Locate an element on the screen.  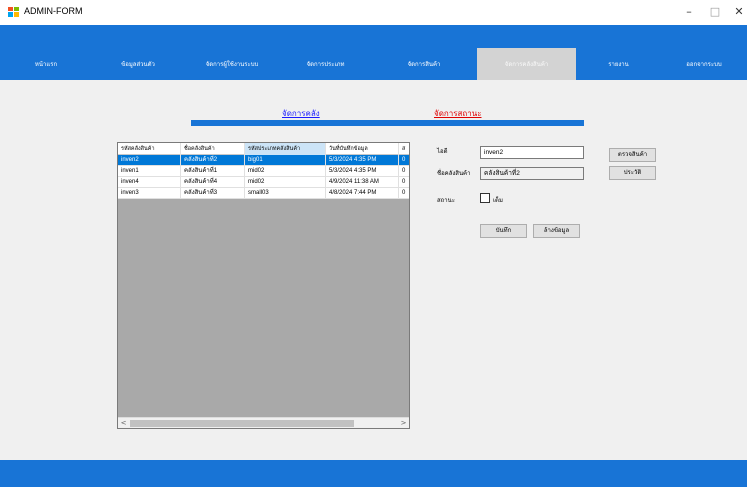
column-header-type-id: รหัสประเภทคลังสินค้า is located at coordinates (285, 149).